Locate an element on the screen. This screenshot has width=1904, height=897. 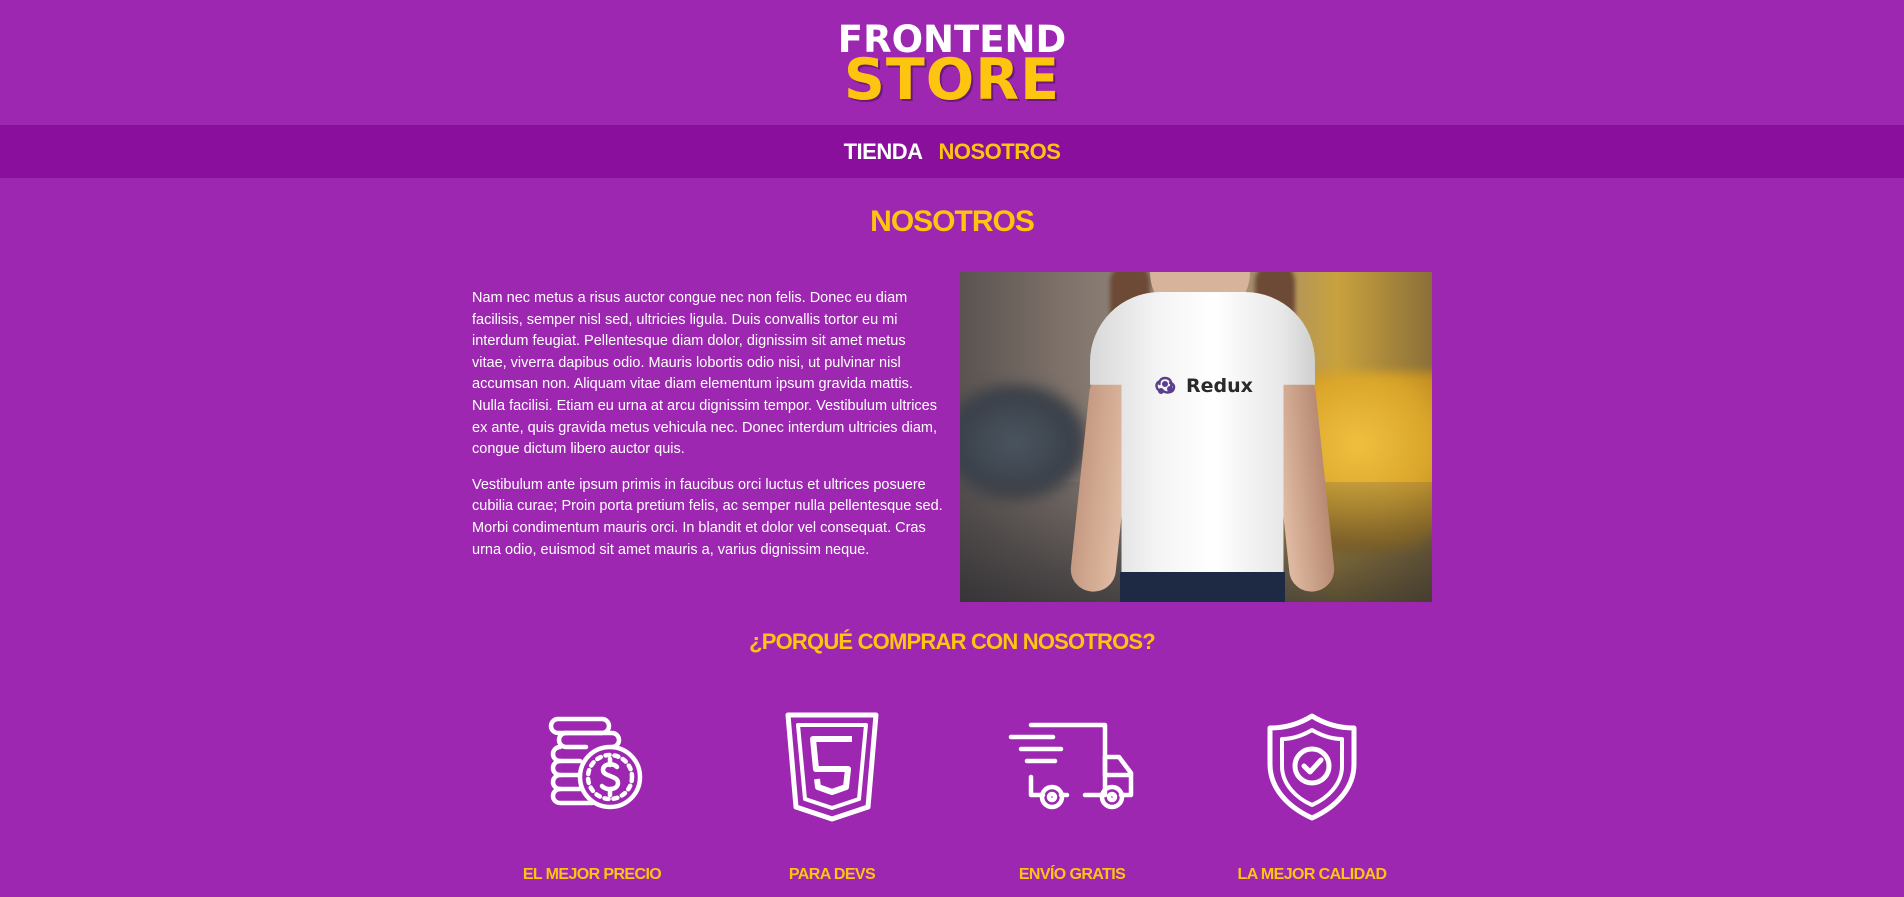
page-title: NOSOTROS is located at coordinates (952, 221).